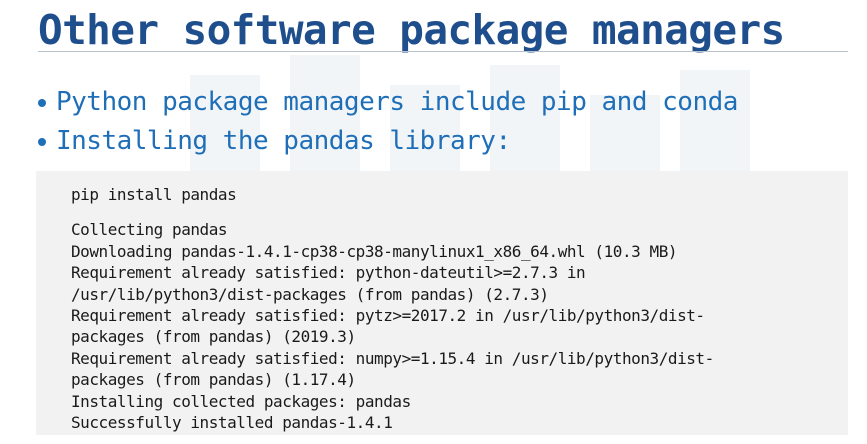  I want to click on code-spacer, so click(392, 212).